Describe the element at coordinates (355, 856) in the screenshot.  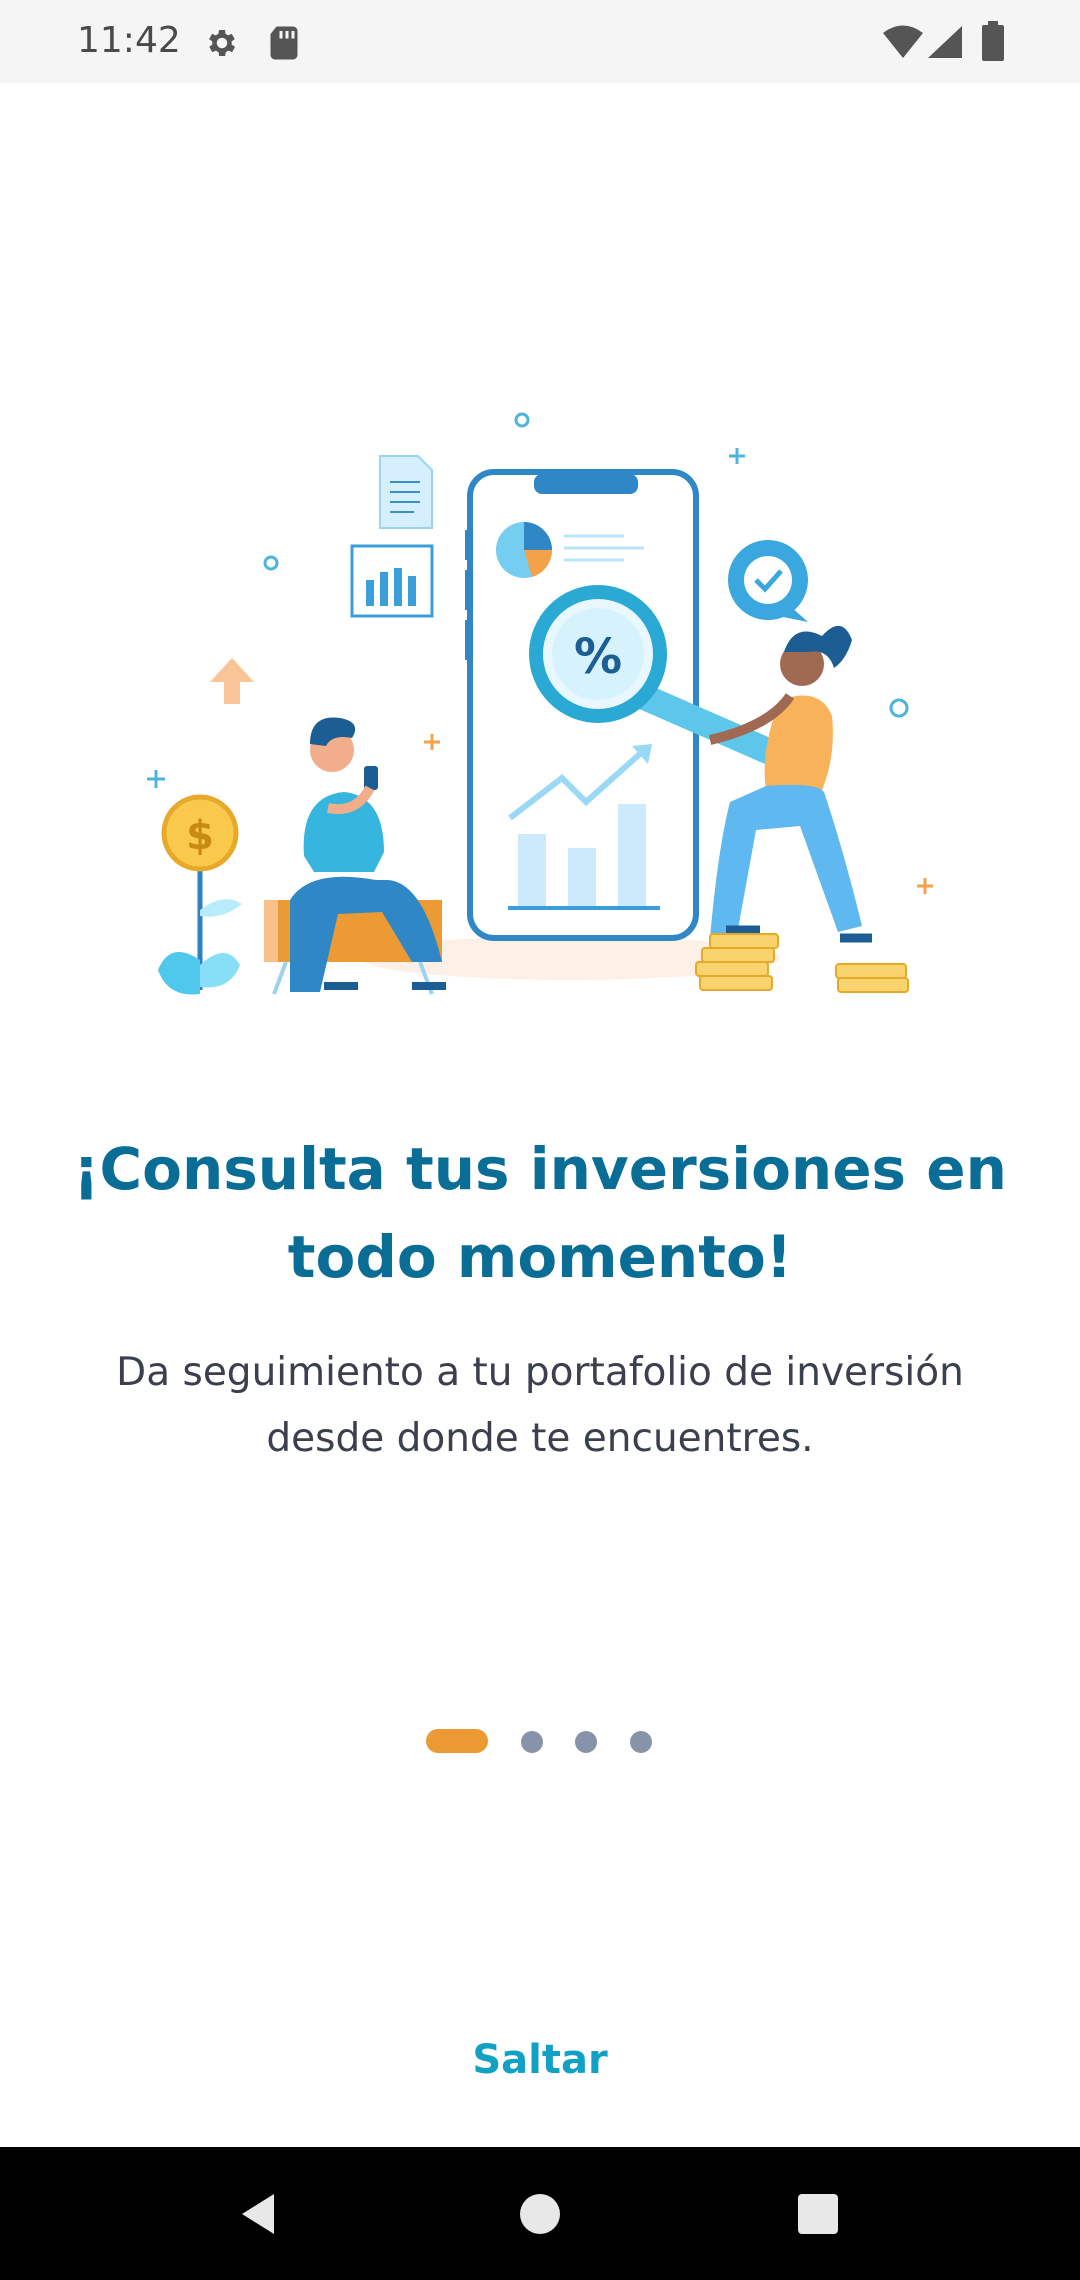
I see `man-character` at that location.